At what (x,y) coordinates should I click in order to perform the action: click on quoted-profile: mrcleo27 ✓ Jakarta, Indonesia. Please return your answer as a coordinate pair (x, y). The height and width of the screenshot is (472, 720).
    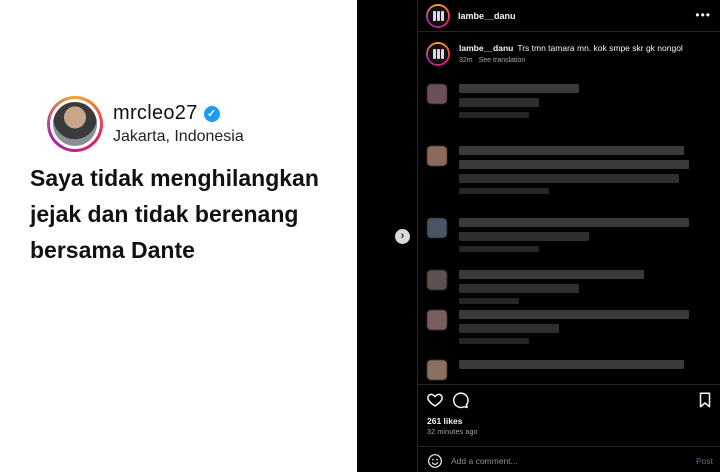
    Looking at the image, I should click on (145, 124).